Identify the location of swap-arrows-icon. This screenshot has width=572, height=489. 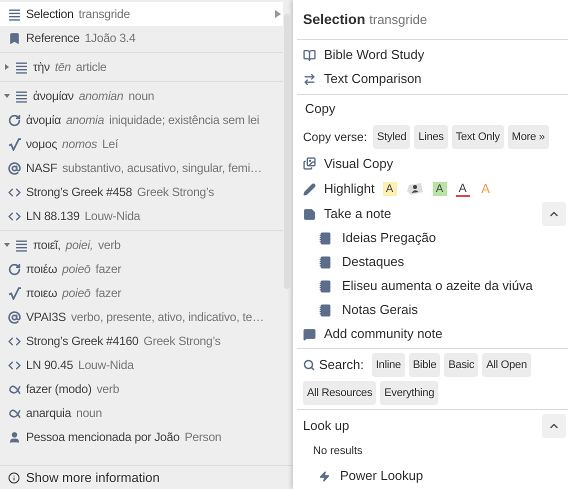
(309, 79).